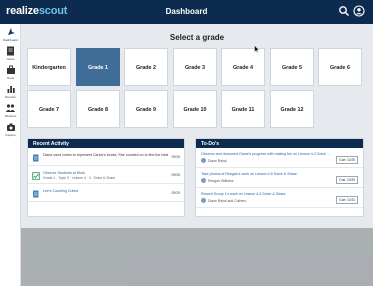 The width and height of the screenshot is (373, 286). I want to click on mouse-cursor-icon, so click(257, 46).